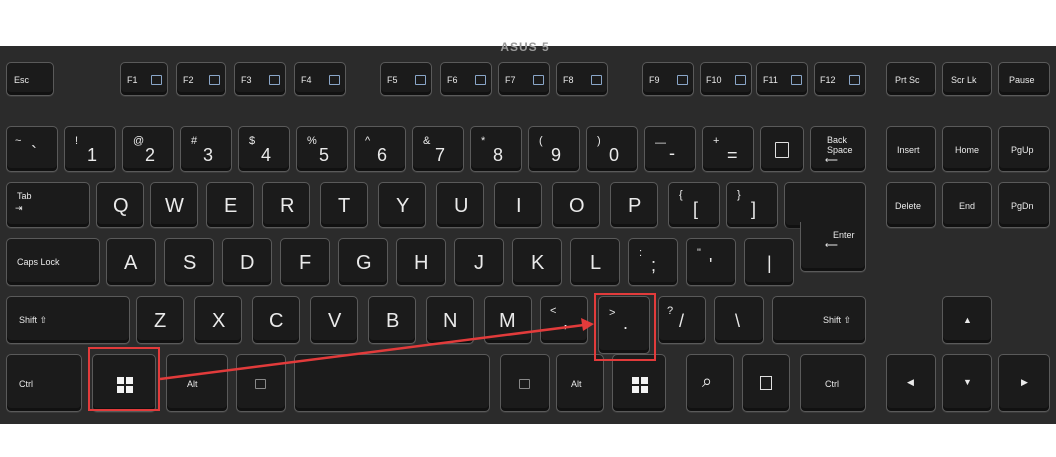  I want to click on arrow-annotation, so click(376, 349).